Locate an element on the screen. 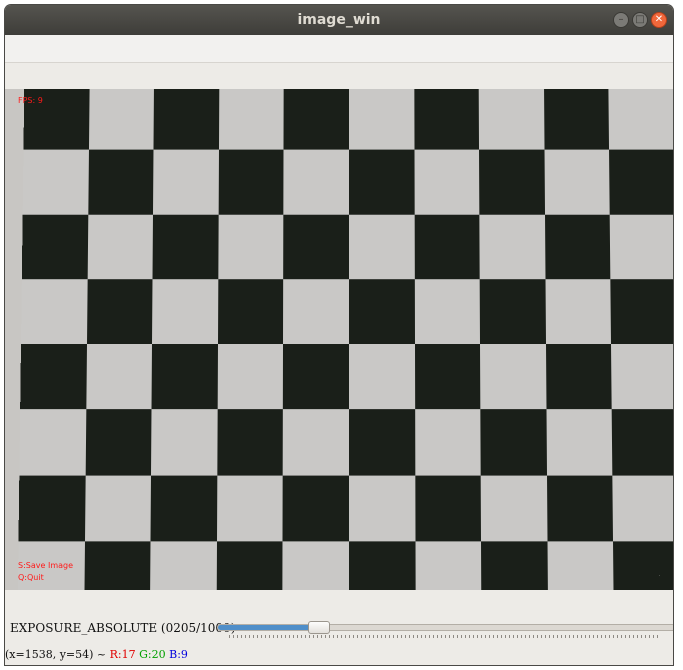  slider-fill is located at coordinates (268, 627).